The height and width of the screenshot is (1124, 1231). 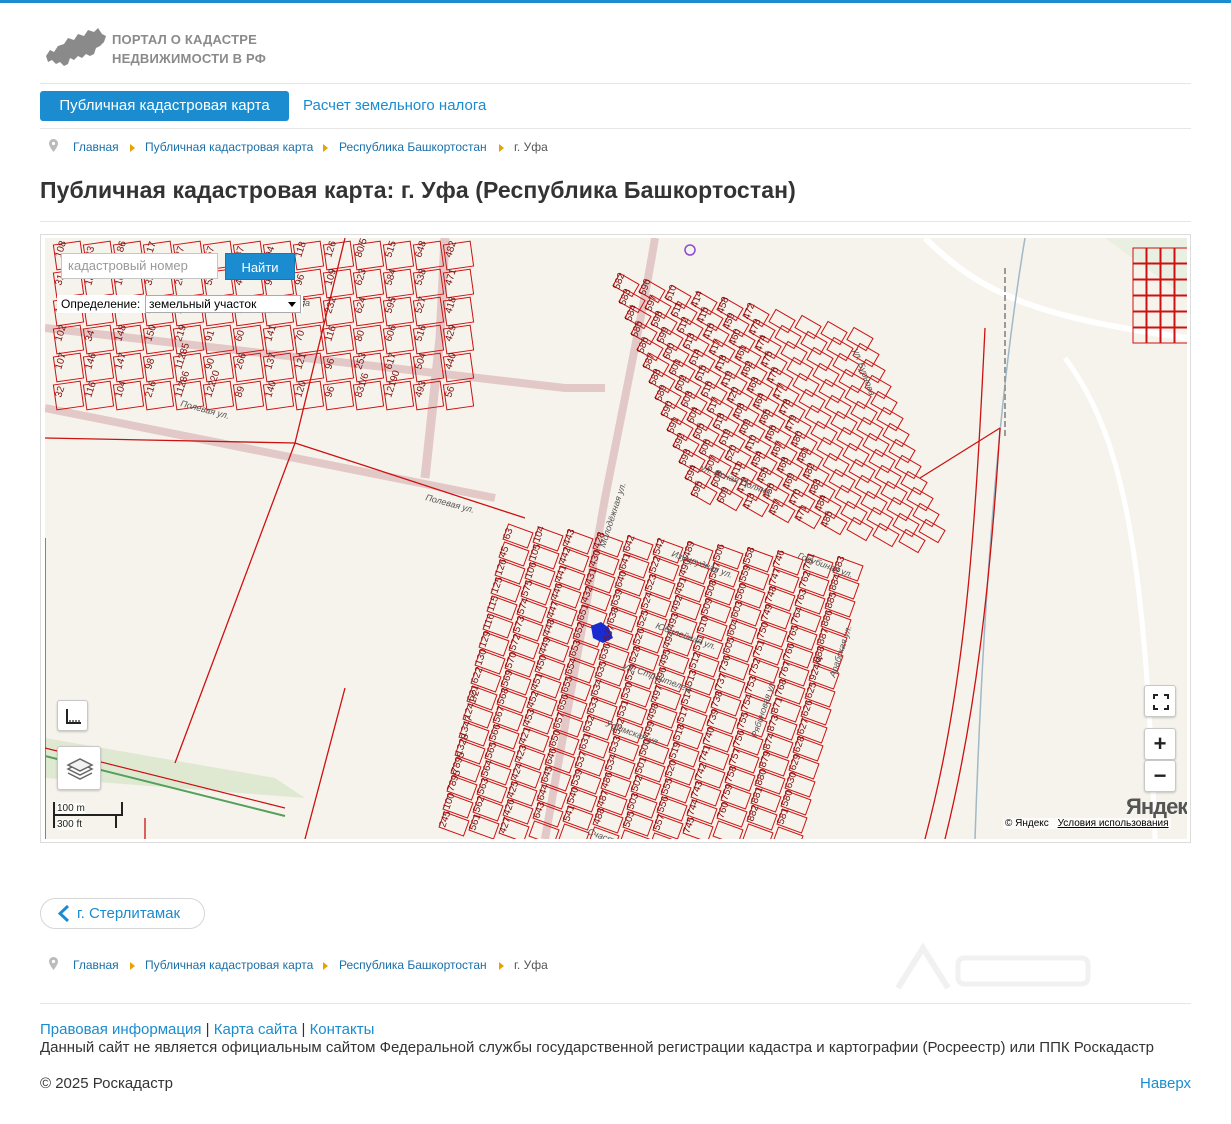 What do you see at coordinates (1160, 744) in the screenshot?
I see `zoom-in-button: +` at bounding box center [1160, 744].